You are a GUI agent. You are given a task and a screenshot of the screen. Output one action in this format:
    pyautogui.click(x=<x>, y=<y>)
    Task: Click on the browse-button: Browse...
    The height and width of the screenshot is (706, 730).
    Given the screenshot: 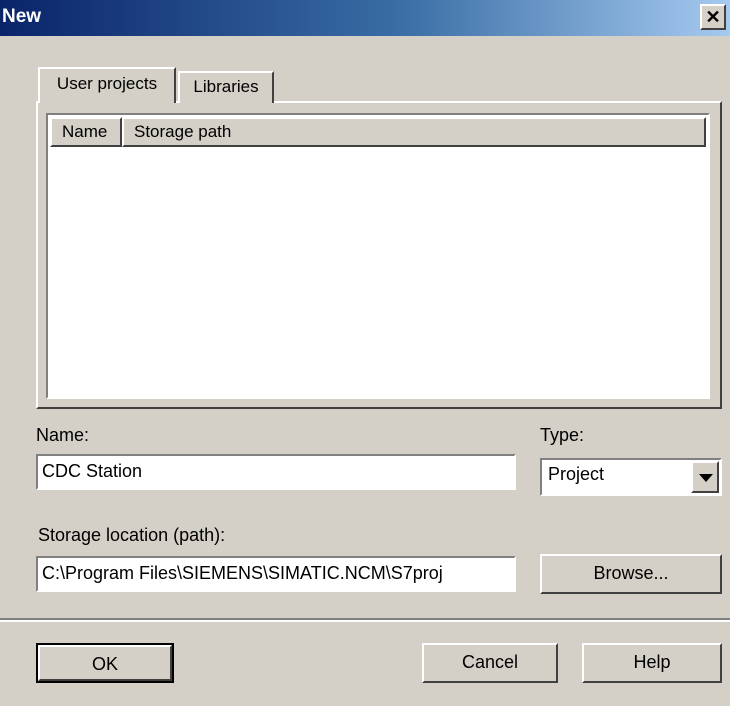 What is the action you would take?
    pyautogui.click(x=631, y=574)
    